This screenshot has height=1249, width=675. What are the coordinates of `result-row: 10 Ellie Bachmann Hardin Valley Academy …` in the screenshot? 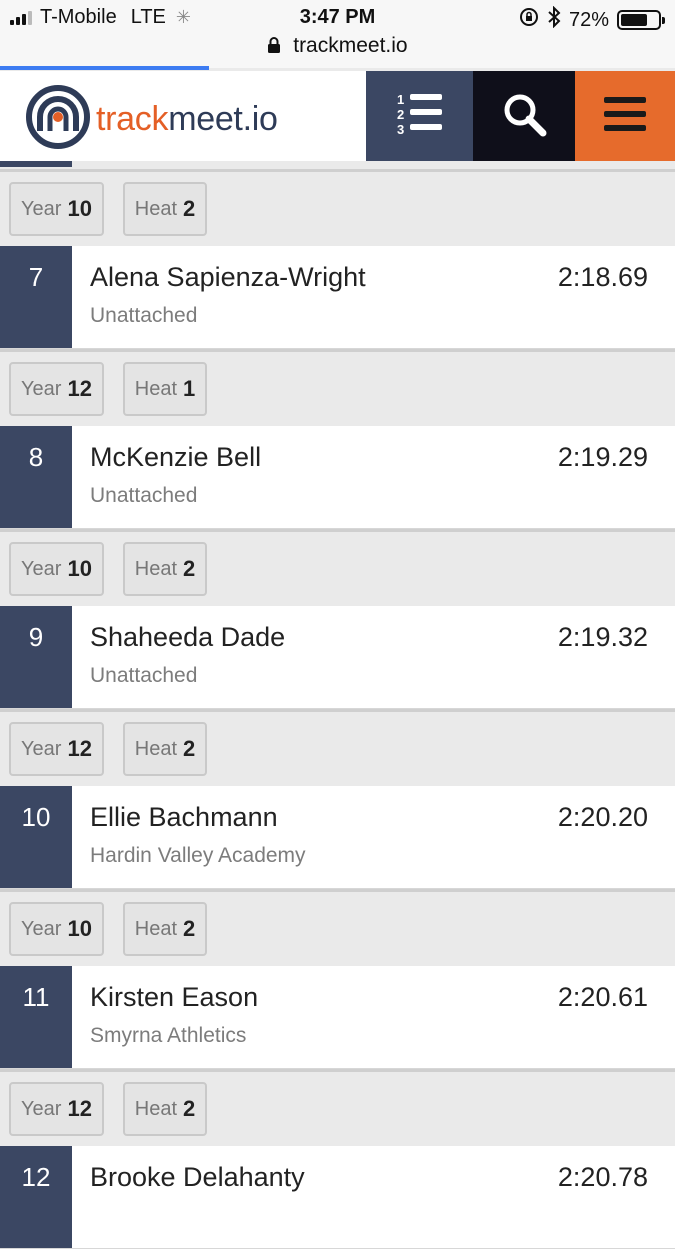 It's located at (337, 837).